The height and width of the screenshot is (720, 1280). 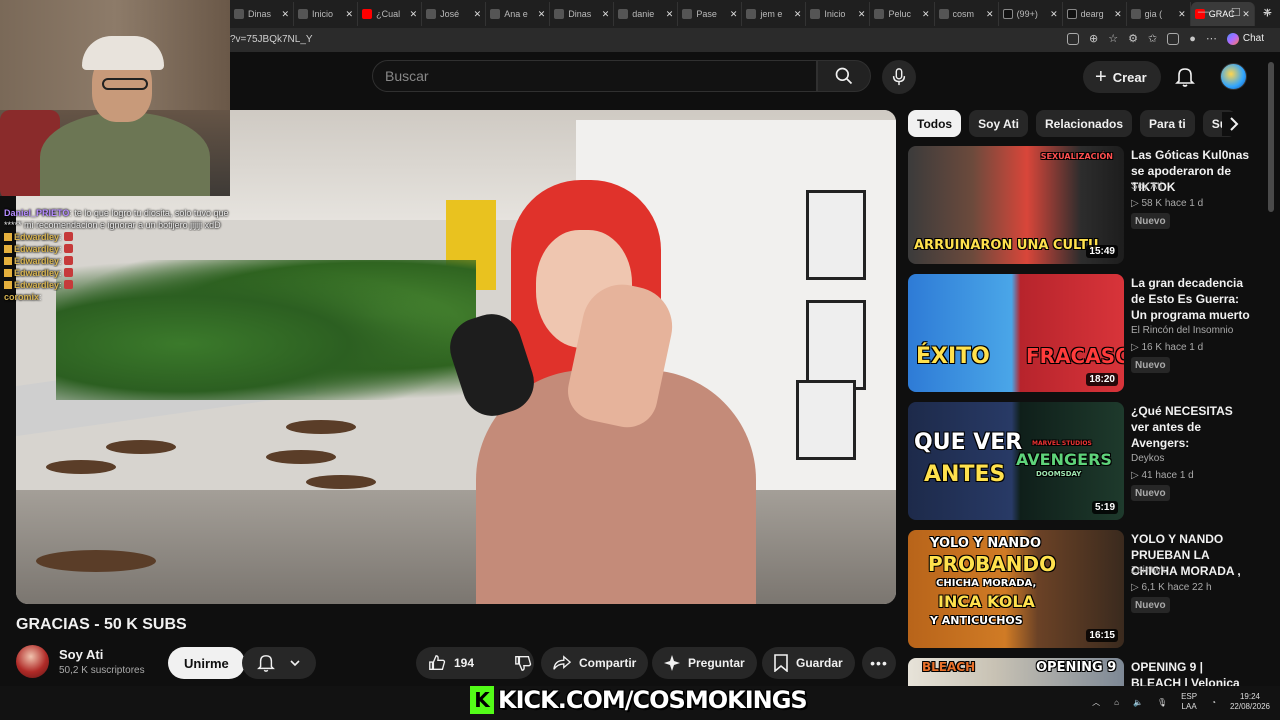 I want to click on zoom-icon: ⊕, so click(x=1093, y=38).